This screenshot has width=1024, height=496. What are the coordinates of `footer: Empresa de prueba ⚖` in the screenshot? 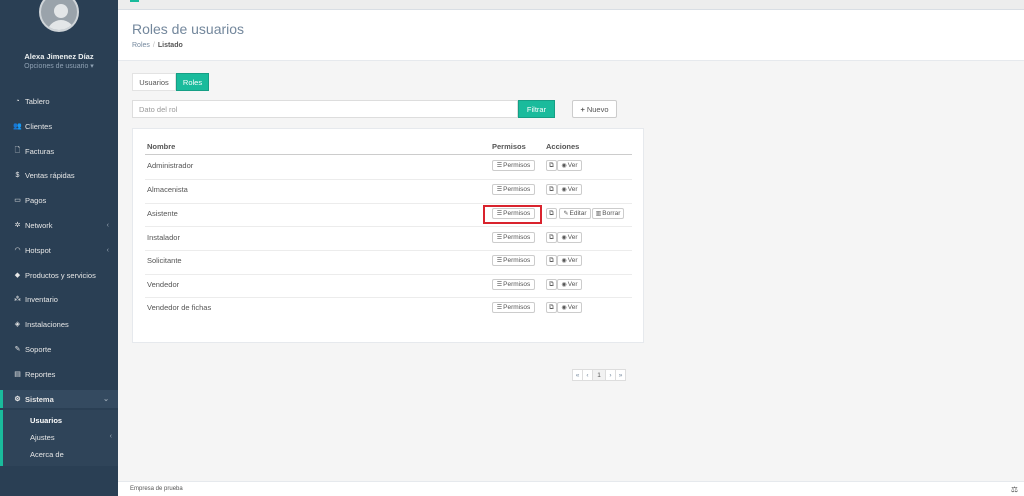 It's located at (571, 488).